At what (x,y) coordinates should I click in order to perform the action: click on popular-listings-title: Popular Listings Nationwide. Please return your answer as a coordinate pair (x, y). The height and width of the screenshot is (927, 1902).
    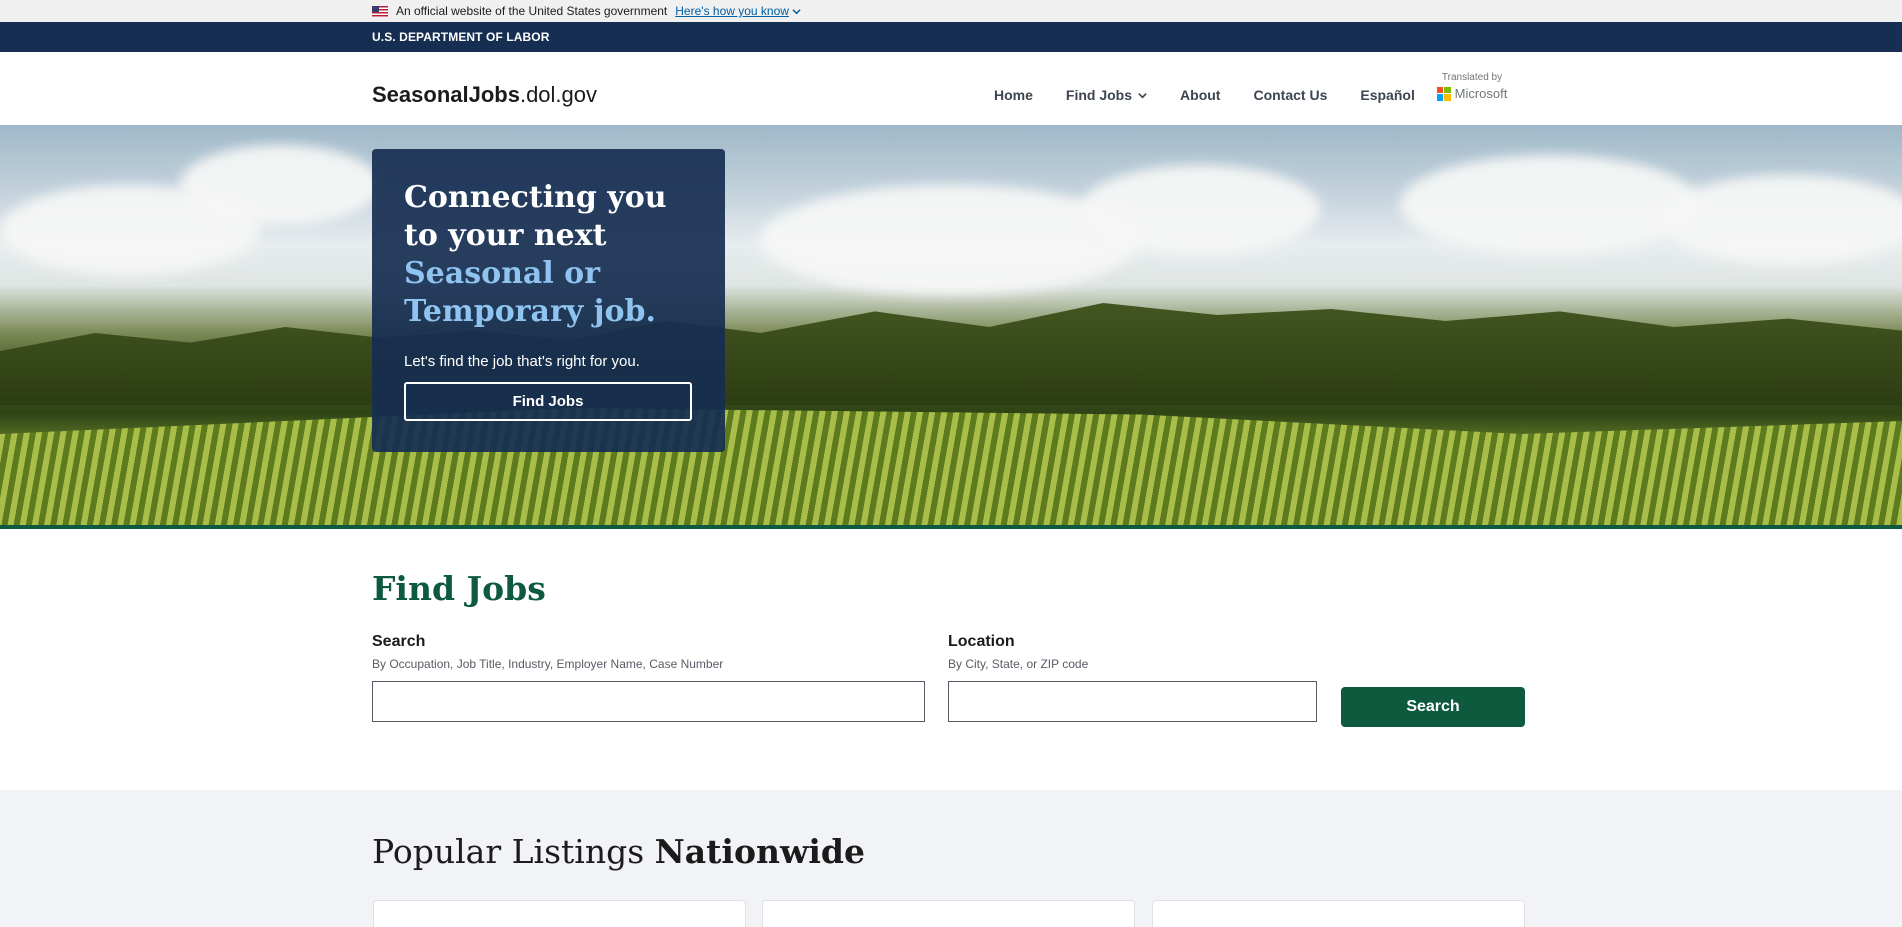
    Looking at the image, I should click on (618, 851).